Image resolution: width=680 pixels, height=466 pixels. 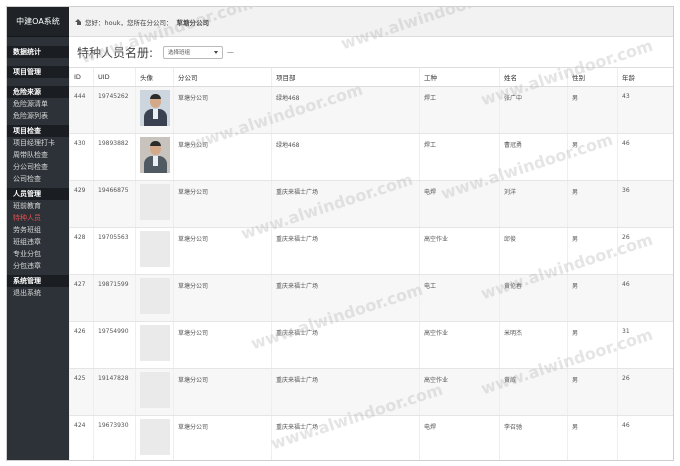 I want to click on cell-name: 黄威, so click(x=533, y=392).